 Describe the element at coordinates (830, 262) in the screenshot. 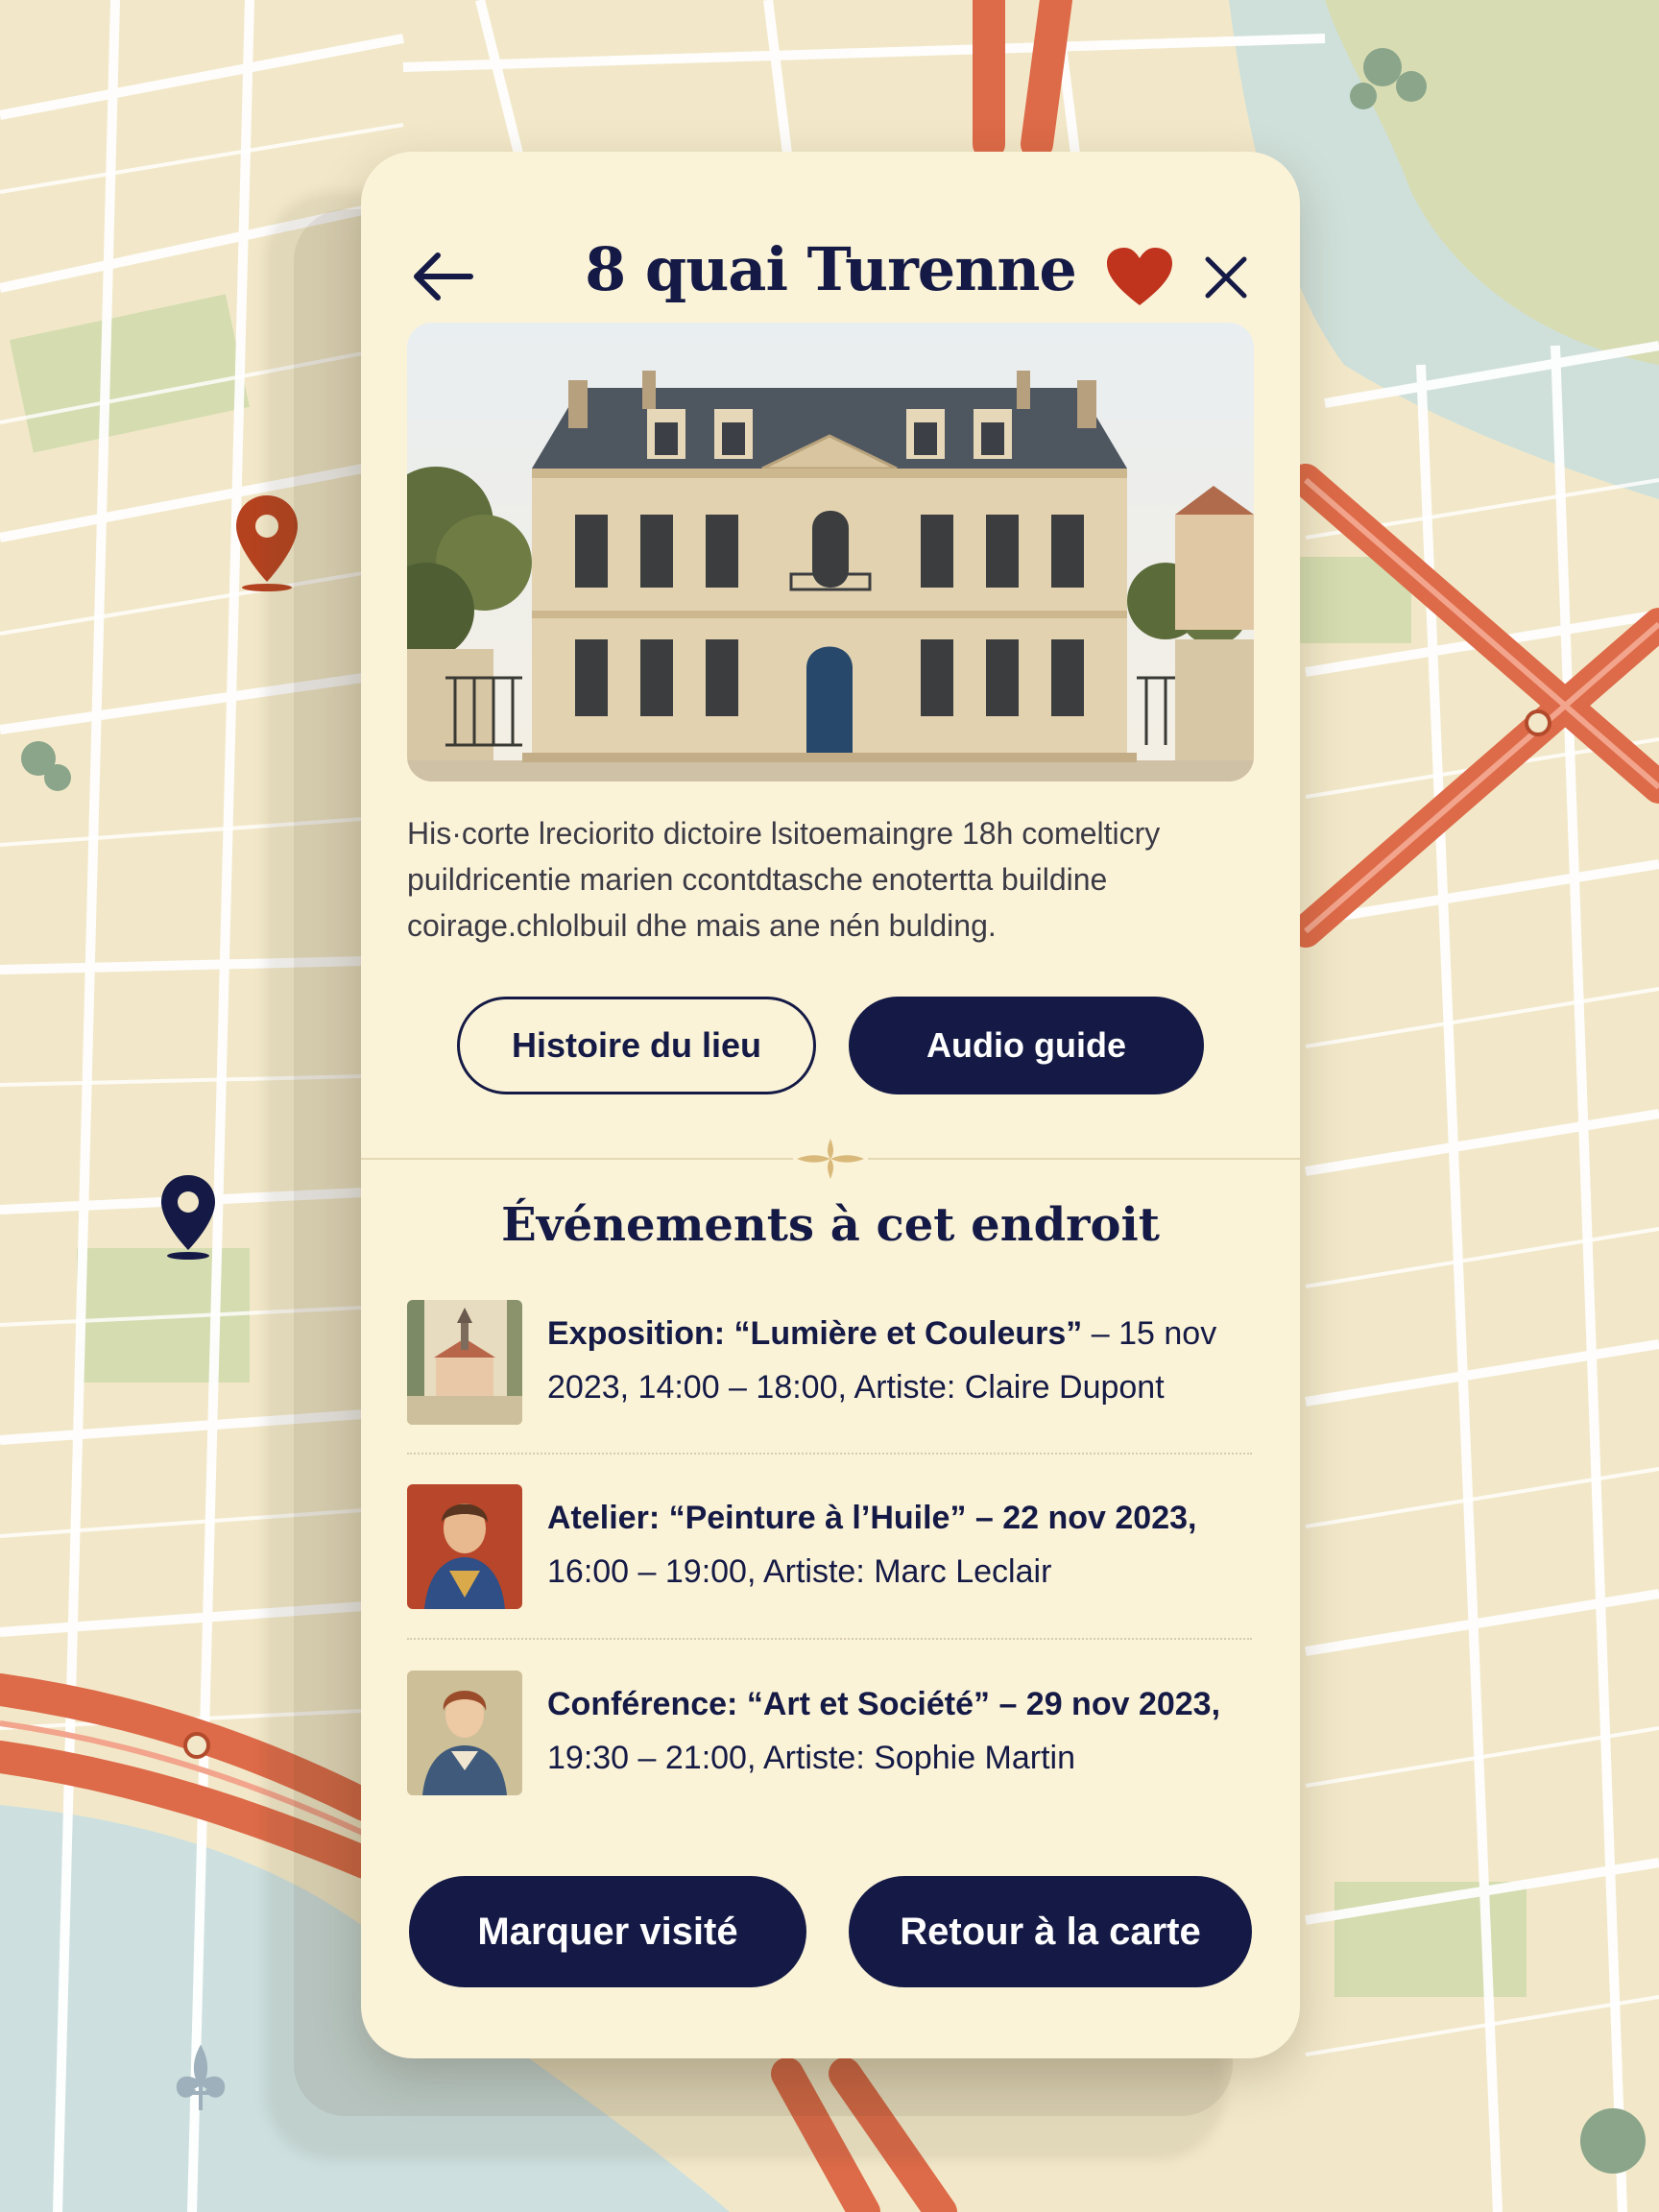

I see `card-header: 8 quai Turenne` at that location.